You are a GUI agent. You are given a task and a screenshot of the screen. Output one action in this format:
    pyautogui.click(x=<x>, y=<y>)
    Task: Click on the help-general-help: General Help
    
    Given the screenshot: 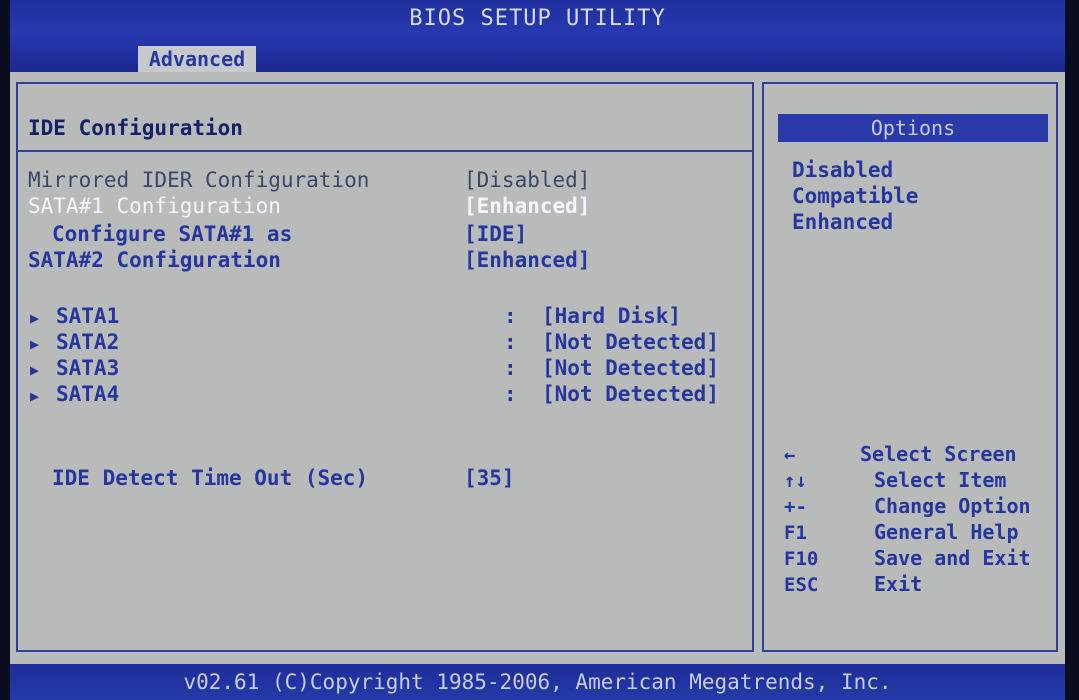 What is the action you would take?
    pyautogui.click(x=946, y=532)
    